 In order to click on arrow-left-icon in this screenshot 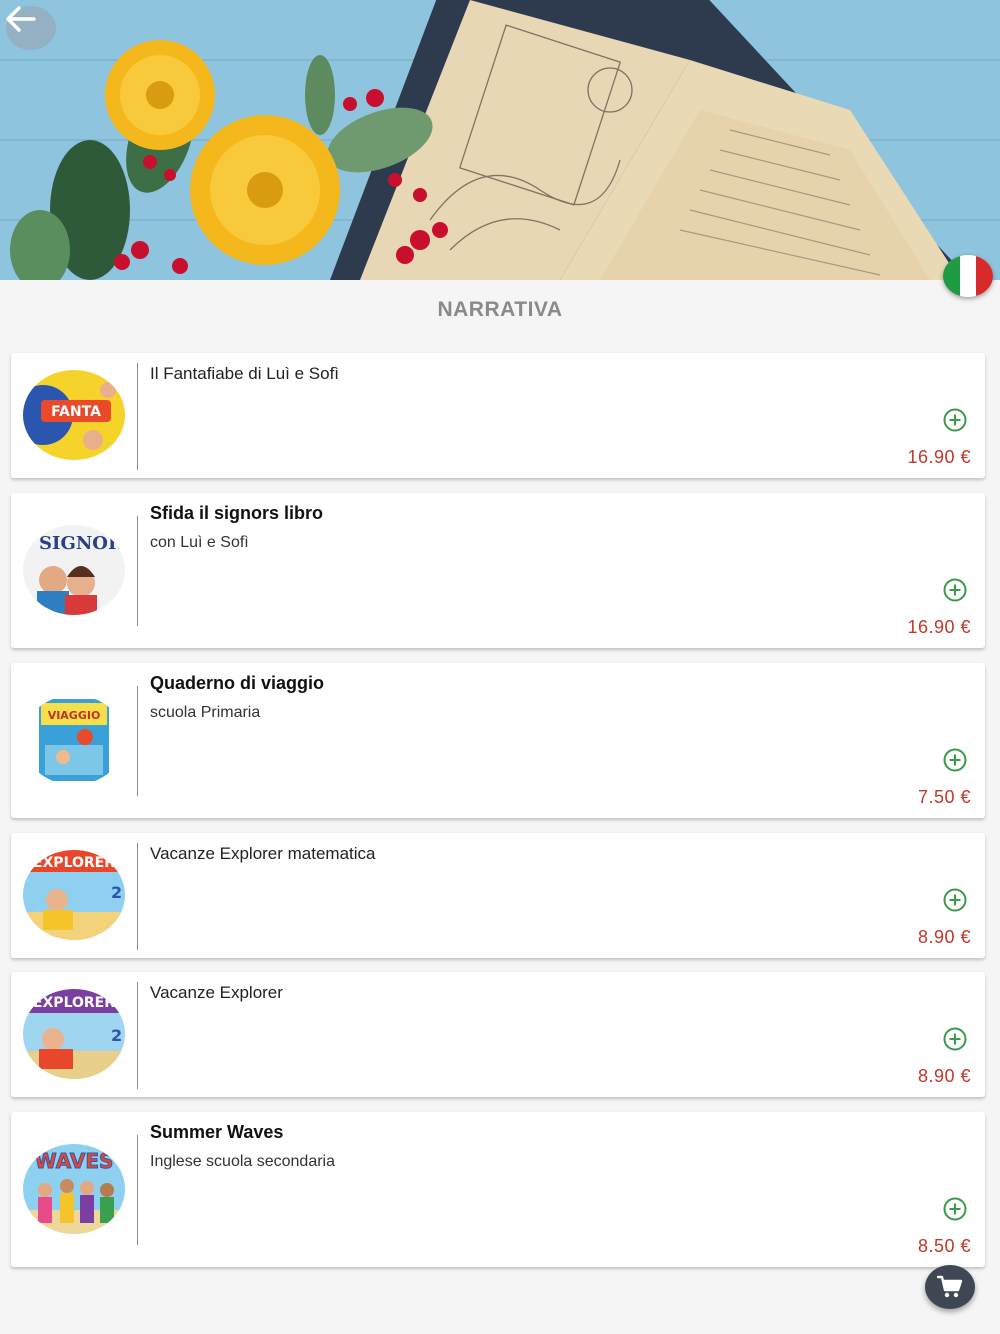, I will do `click(21, 19)`.